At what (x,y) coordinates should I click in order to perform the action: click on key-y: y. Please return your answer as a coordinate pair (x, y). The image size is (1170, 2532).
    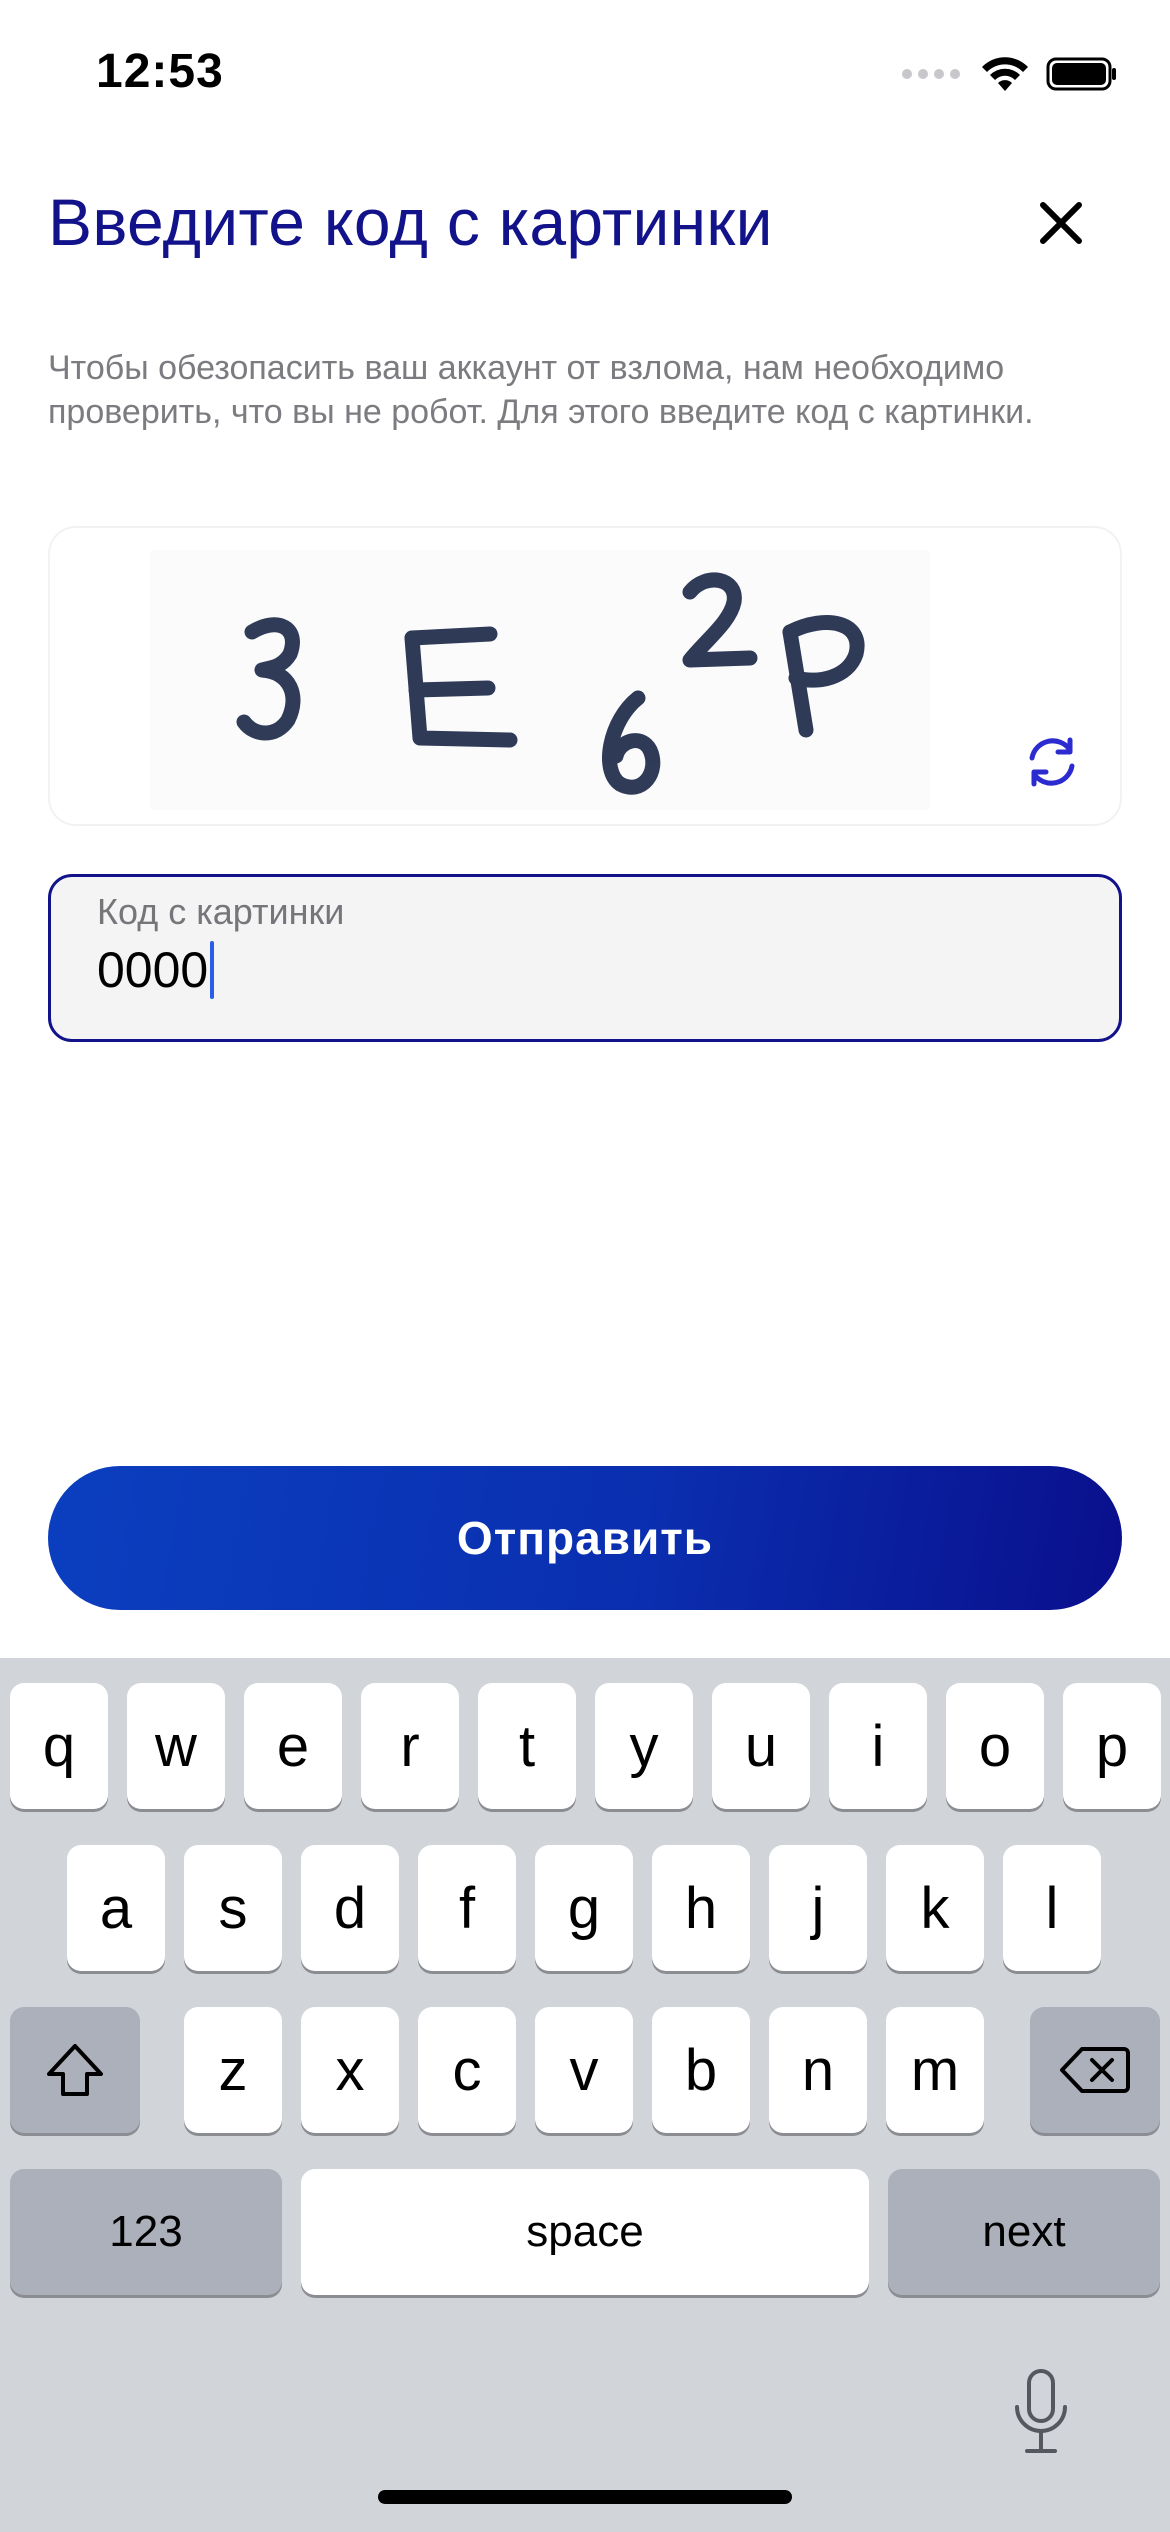
    Looking at the image, I should click on (644, 1746).